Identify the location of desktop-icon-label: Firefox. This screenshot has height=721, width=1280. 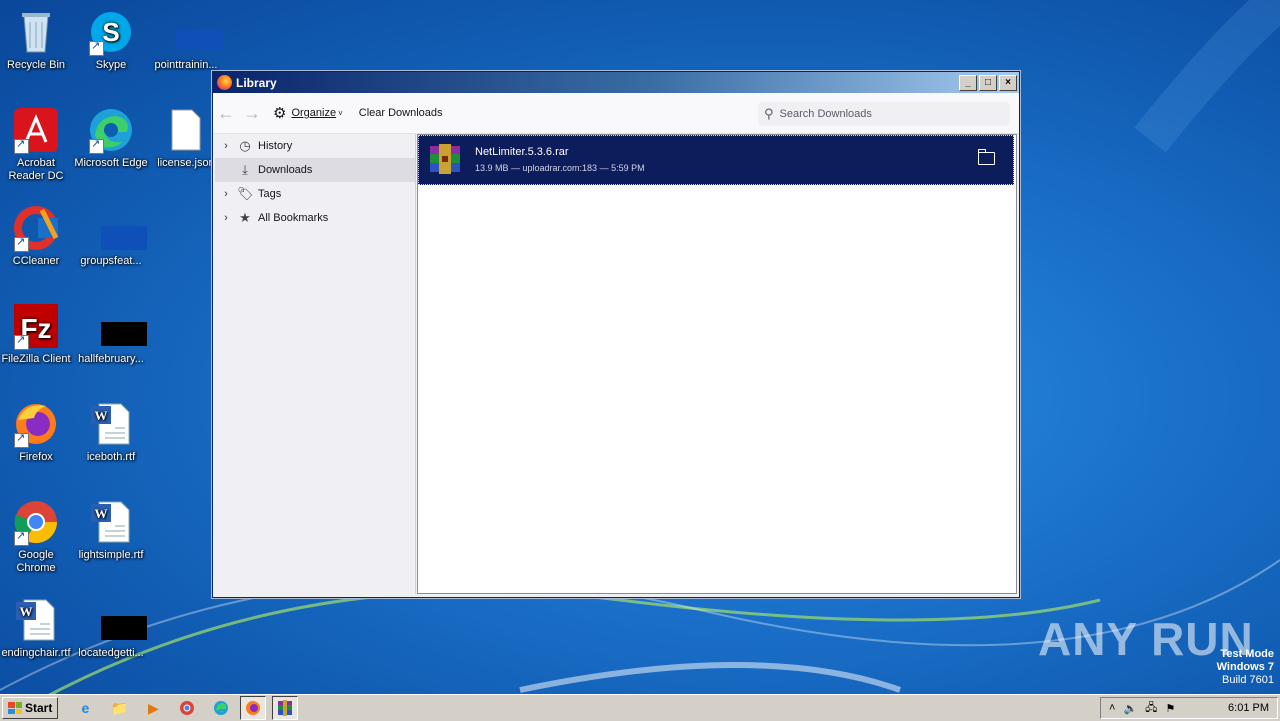
(36, 457).